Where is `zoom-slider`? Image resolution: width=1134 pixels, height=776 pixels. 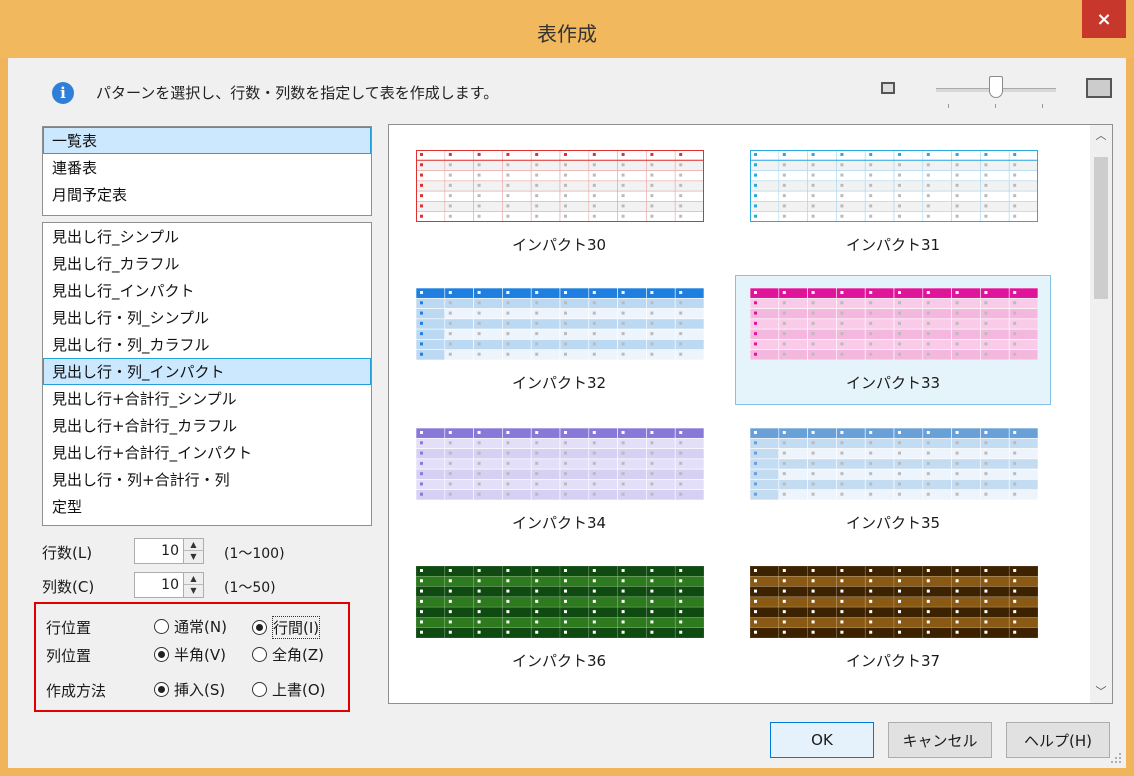 zoom-slider is located at coordinates (996, 94).